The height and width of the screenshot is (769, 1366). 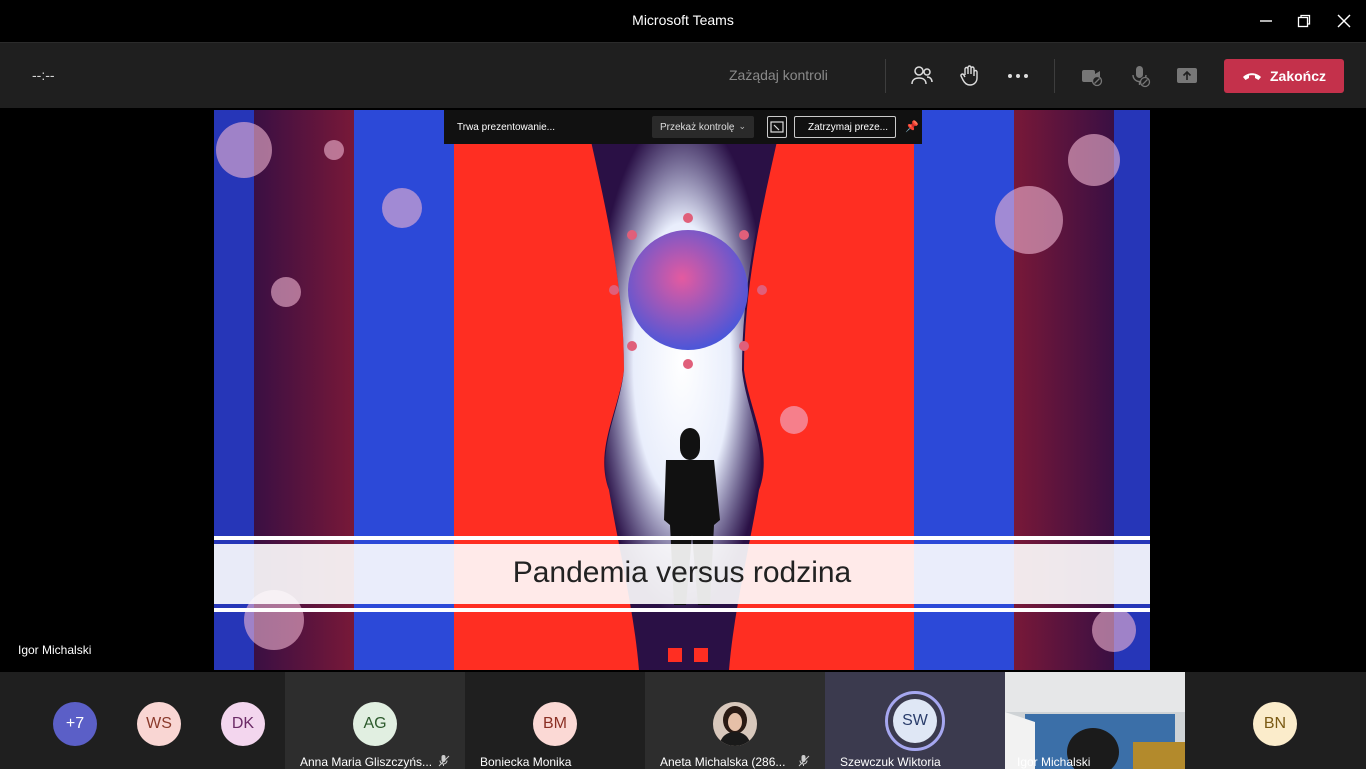 I want to click on end-call-button: Zakończ, so click(x=1284, y=76).